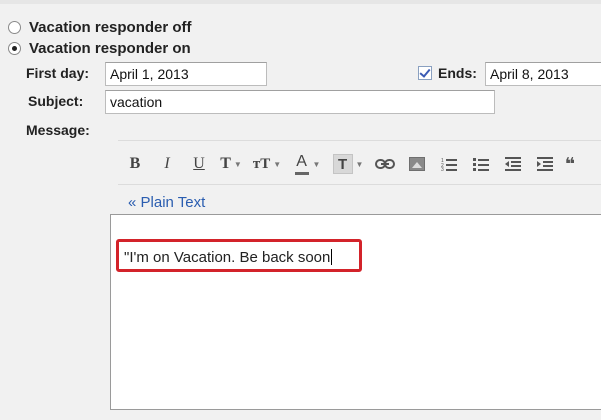  I want to click on toolbar-top-divider, so click(359, 140).